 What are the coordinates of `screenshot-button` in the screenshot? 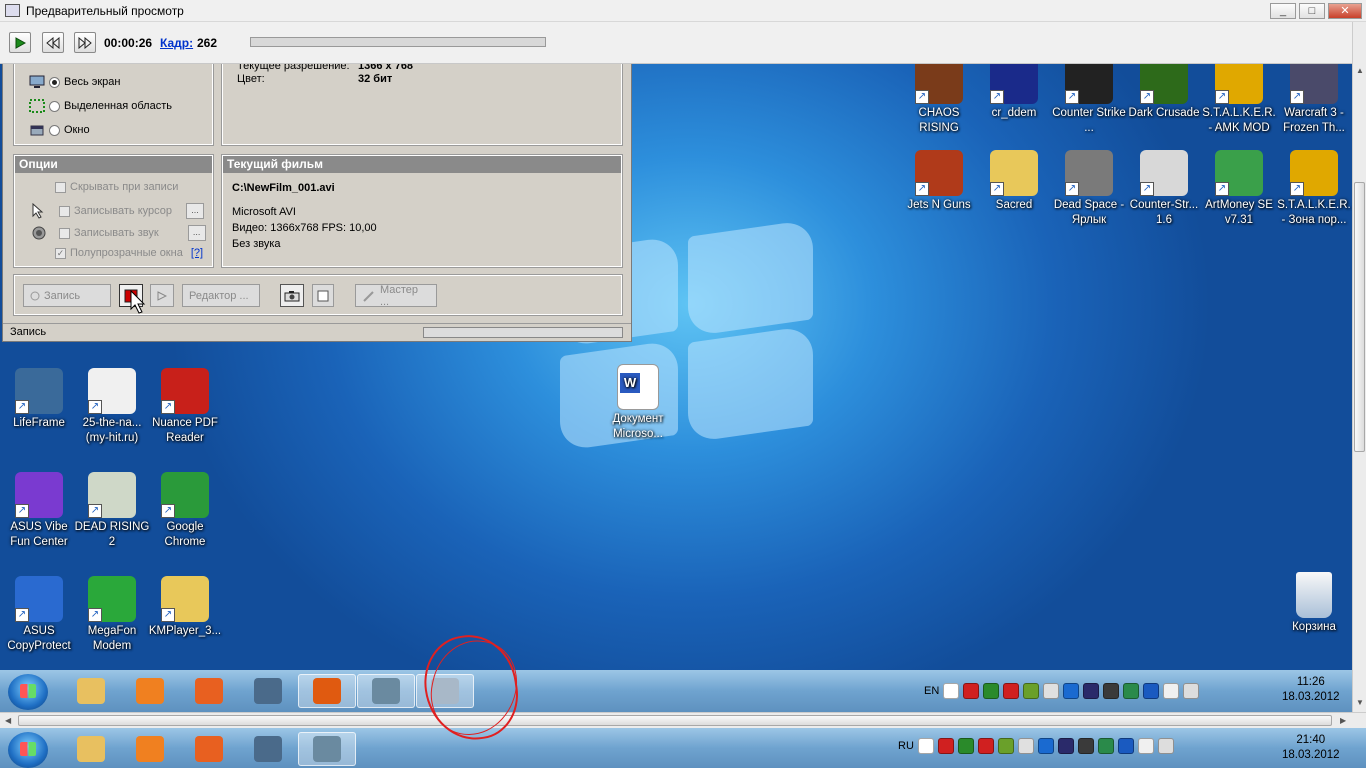 It's located at (292, 295).